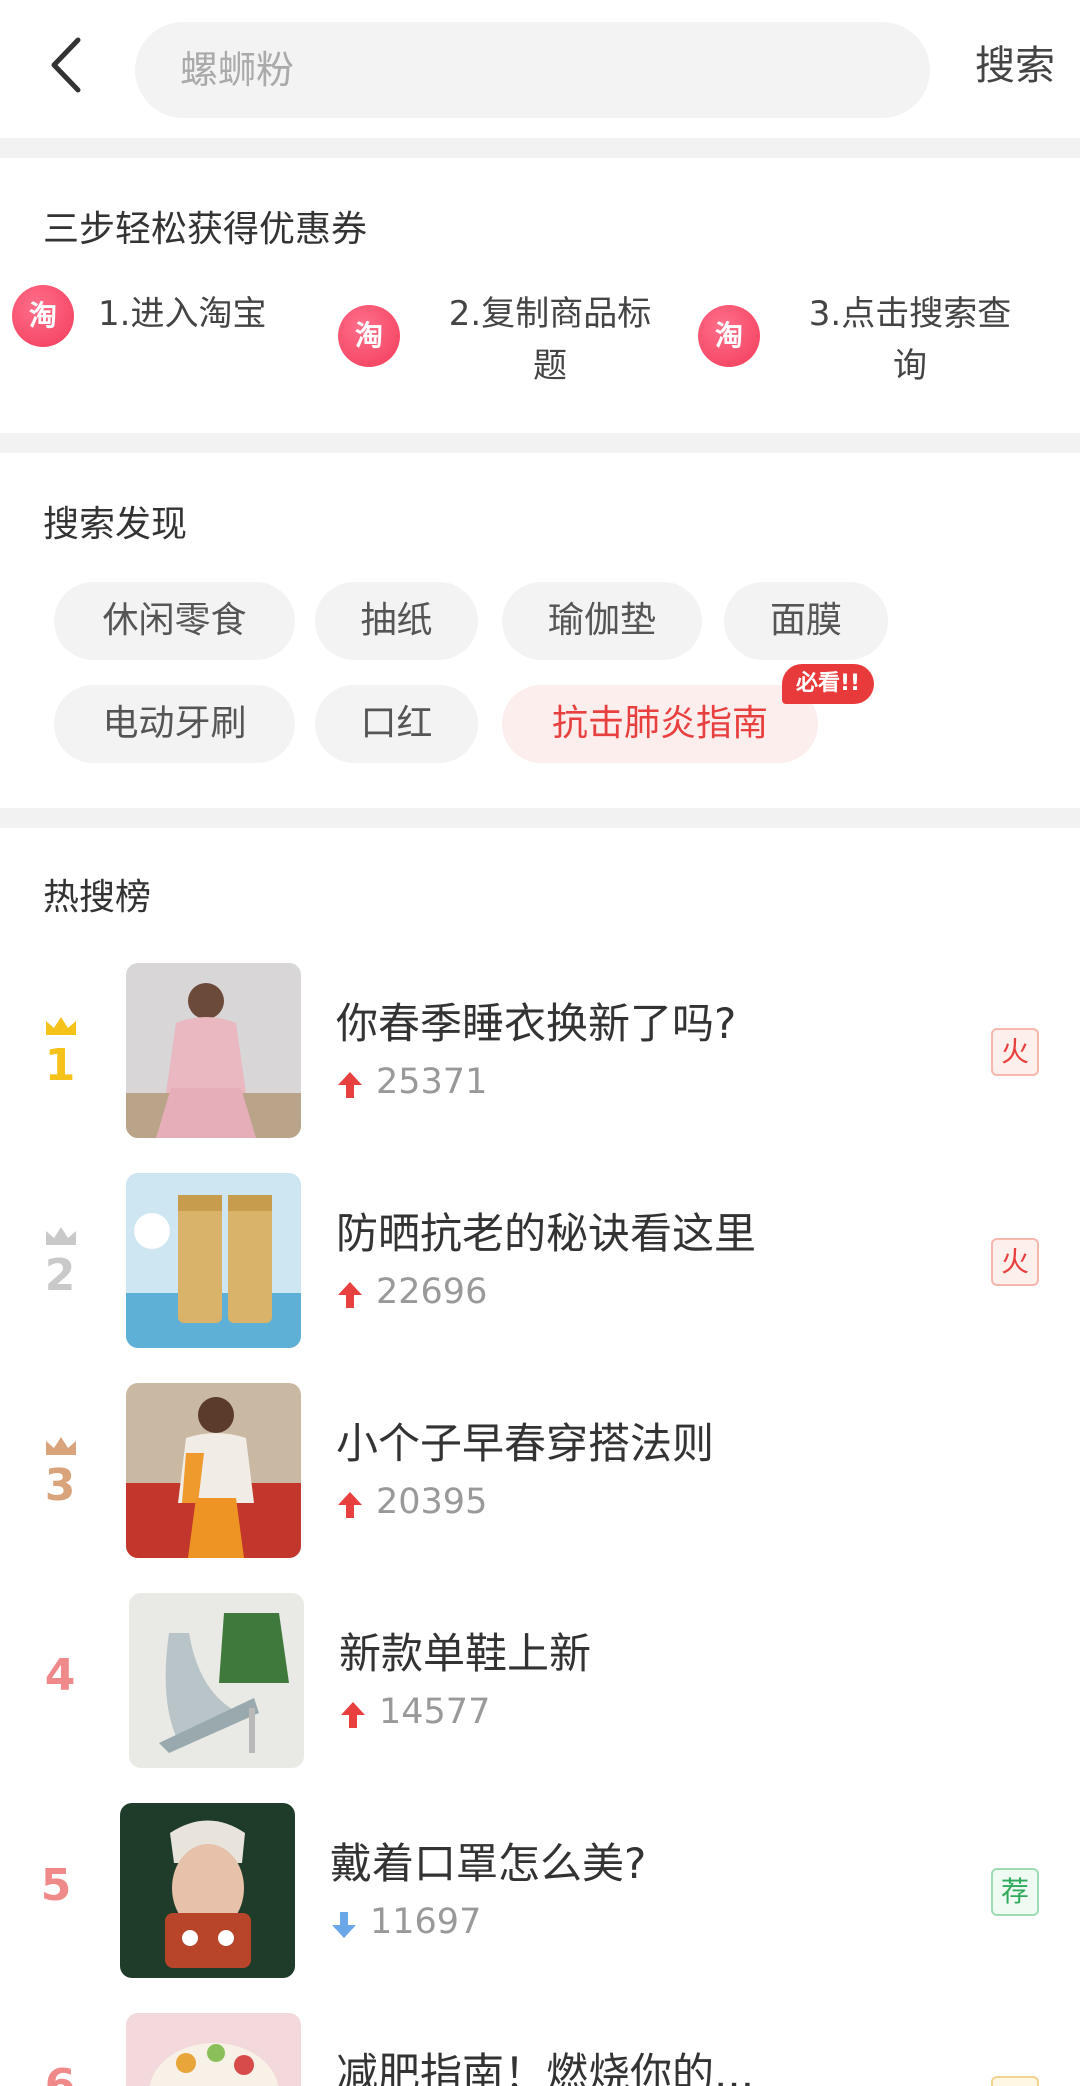  Describe the element at coordinates (115, 524) in the screenshot. I see `discover-section-title: 搜索发现` at that location.